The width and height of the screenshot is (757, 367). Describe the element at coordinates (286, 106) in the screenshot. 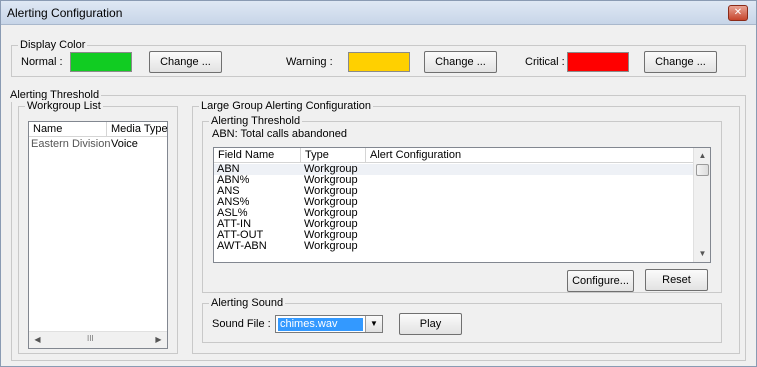

I see `large-group-config-legend: Large Group Alerting Configuration` at that location.